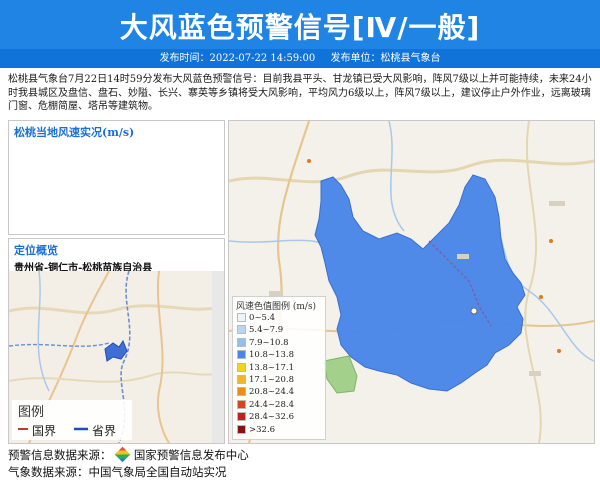  What do you see at coordinates (300, 27) in the screenshot?
I see `warning-title: 大风蓝色预警信号[Ⅳ/一般]` at bounding box center [300, 27].